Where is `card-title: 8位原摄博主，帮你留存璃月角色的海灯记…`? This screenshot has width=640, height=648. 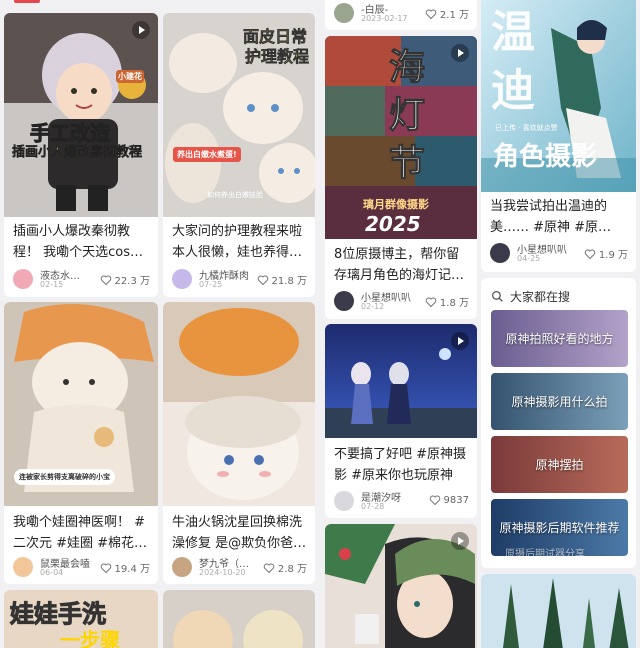
card-title: 8位原摄博主，帮你留存璃月角色的海灯记… is located at coordinates (401, 265).